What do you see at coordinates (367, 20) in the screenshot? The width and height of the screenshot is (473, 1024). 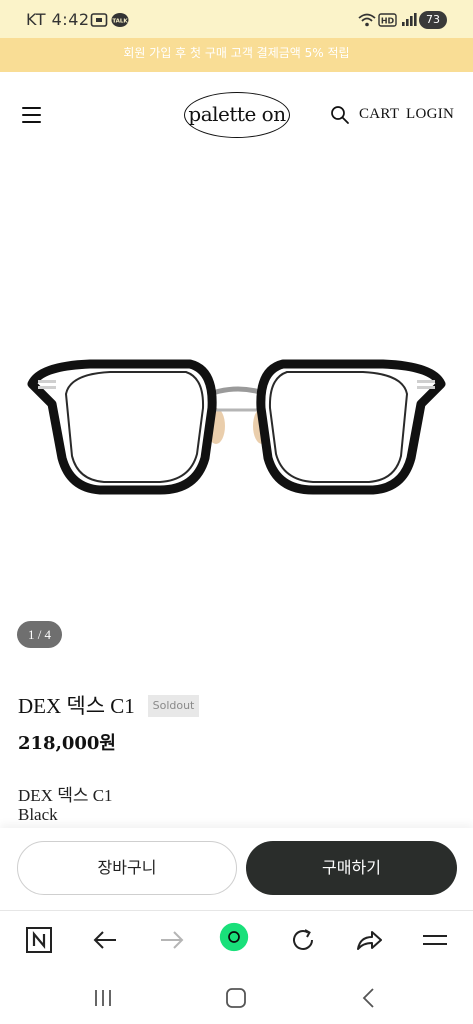 I see `wifi-icon` at bounding box center [367, 20].